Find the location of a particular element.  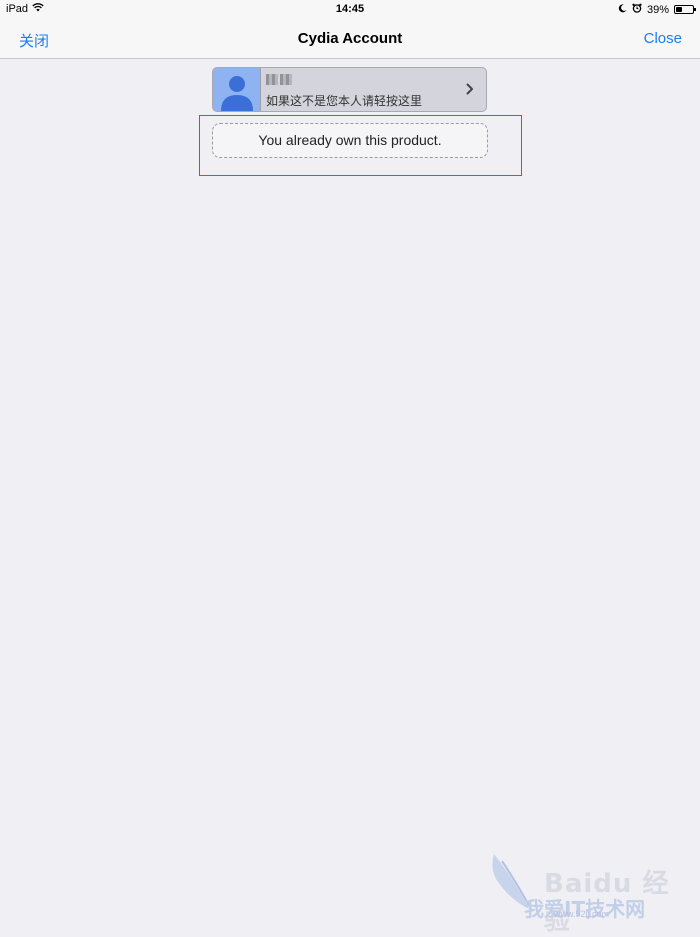

status-time: 14:45 is located at coordinates (350, 9).